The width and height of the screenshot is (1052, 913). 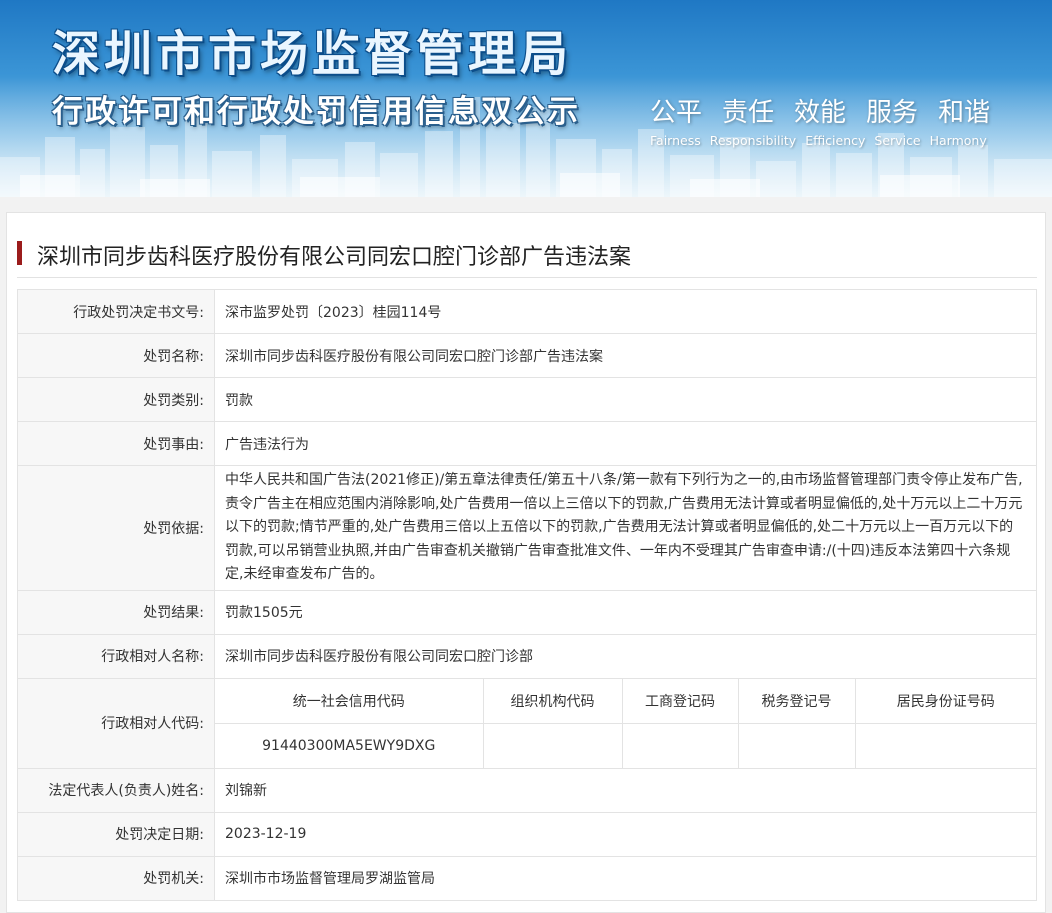 I want to click on tax-reg-value, so click(x=796, y=745).